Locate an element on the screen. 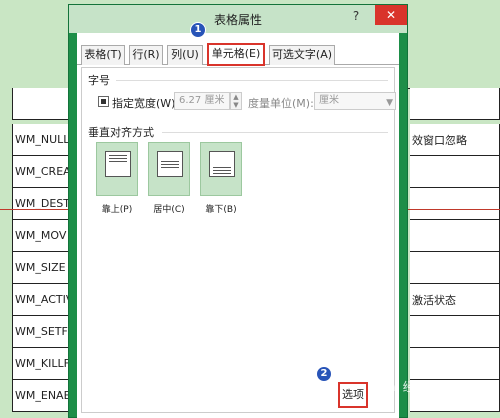 This screenshot has height=418, width=500. width-spinner: ▲ ▼ is located at coordinates (236, 101).